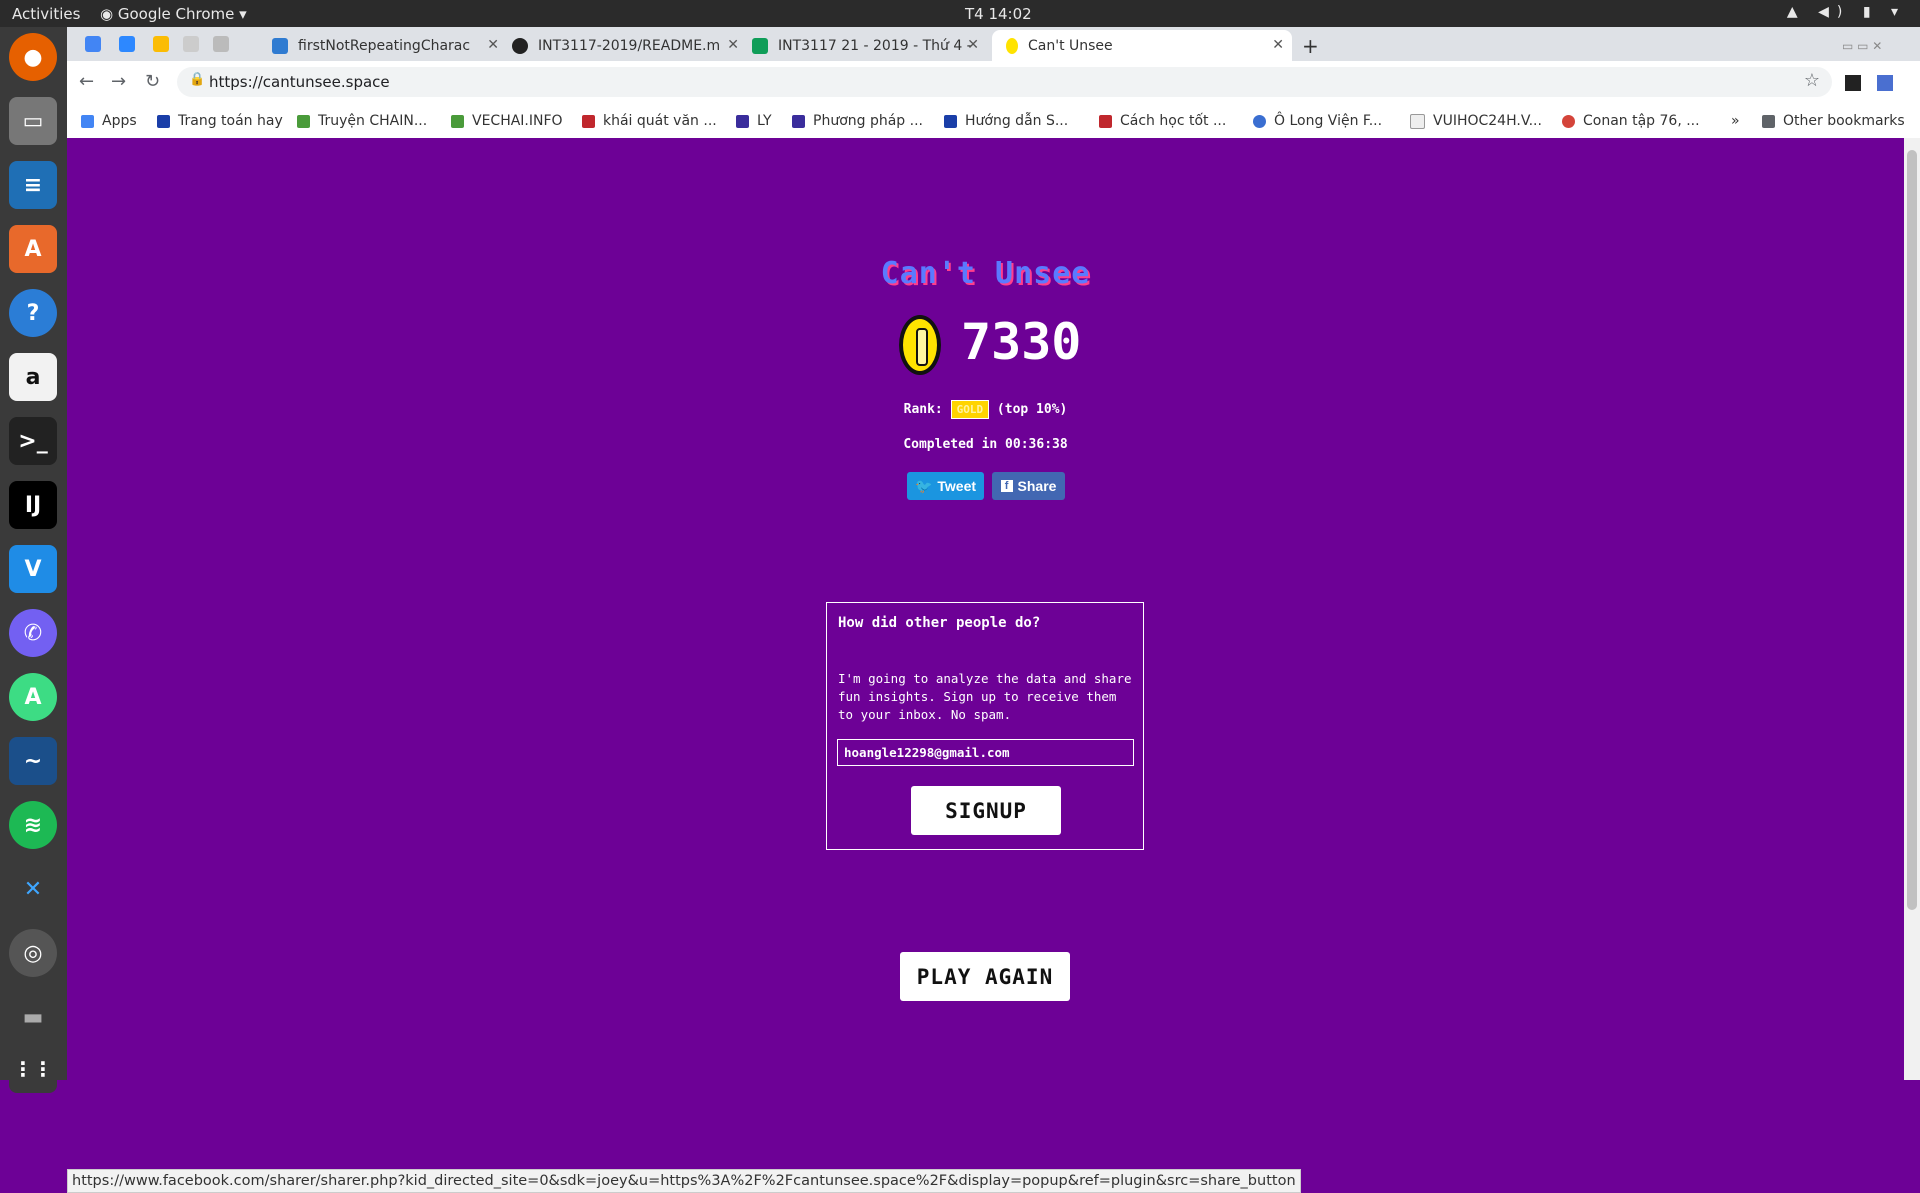 This screenshot has width=1920, height=1193. I want to click on bookmark-label: VECHAI.INFO, so click(517, 121).